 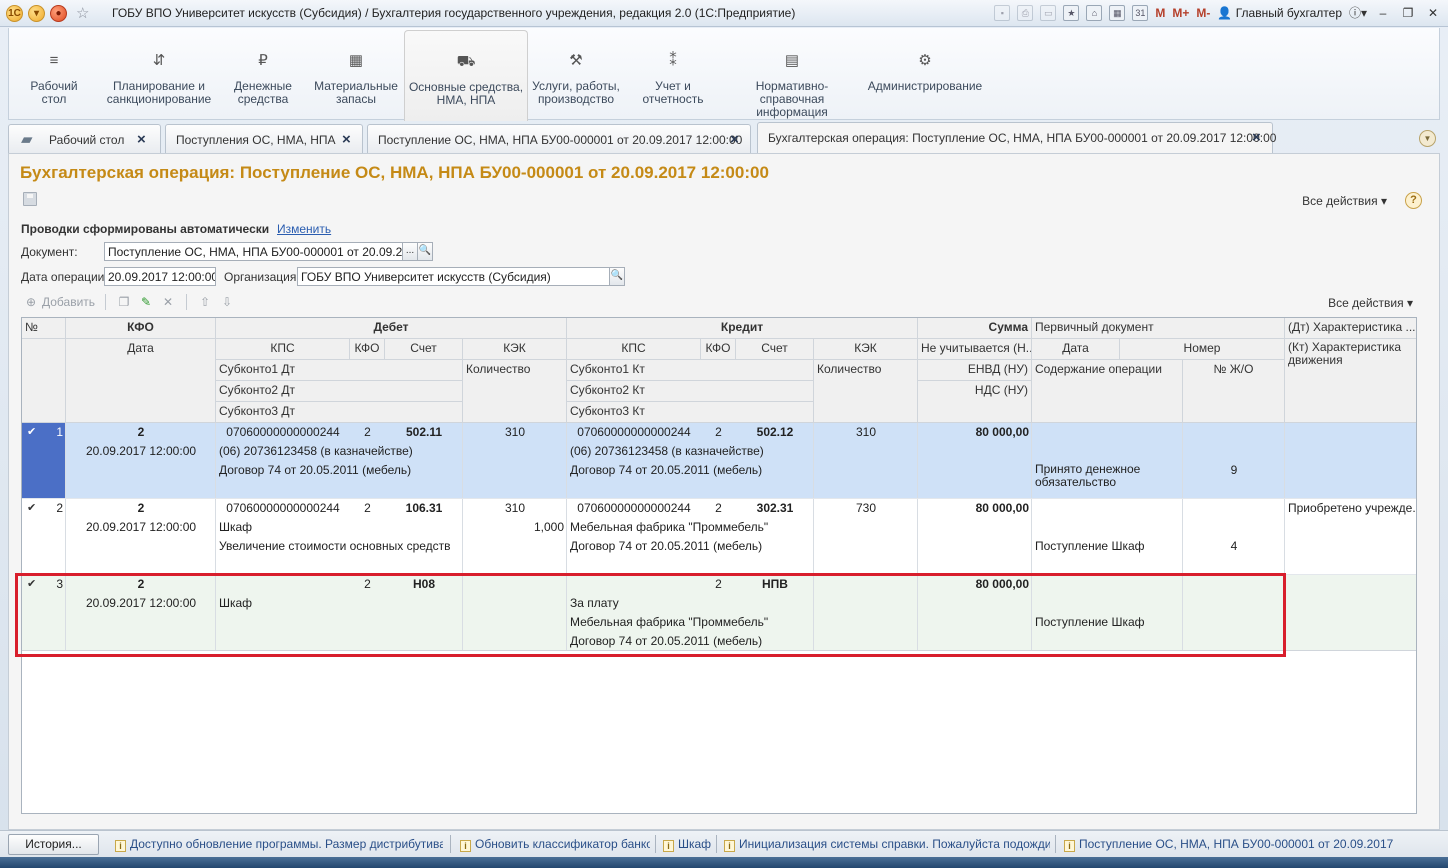 I want to click on col-header-kt-kfo: КФО, so click(x=718, y=349).